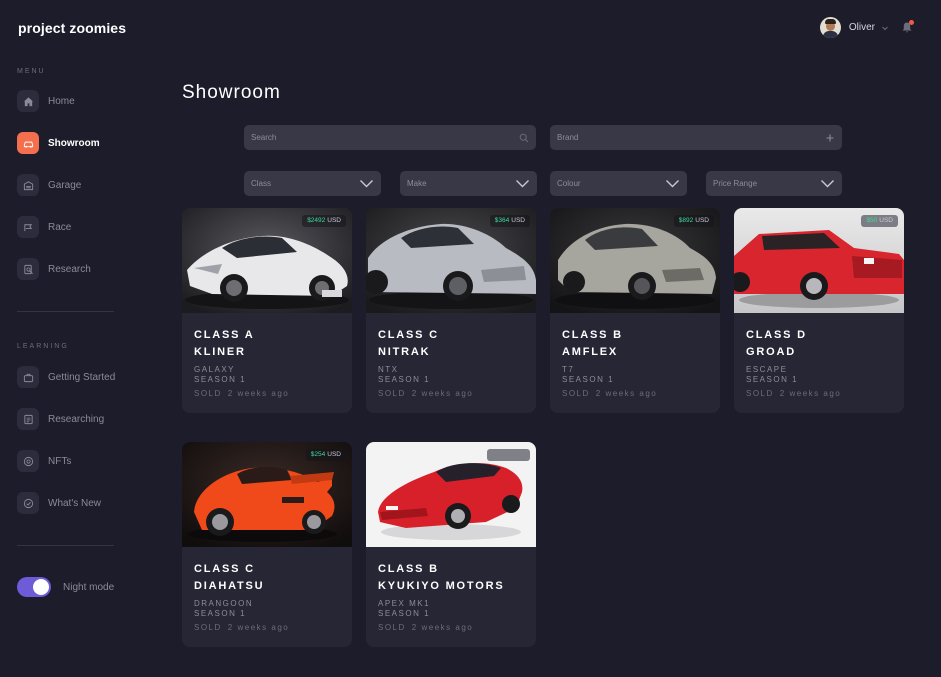  I want to click on price-range-filter-dropdown: Price Range, so click(774, 183).